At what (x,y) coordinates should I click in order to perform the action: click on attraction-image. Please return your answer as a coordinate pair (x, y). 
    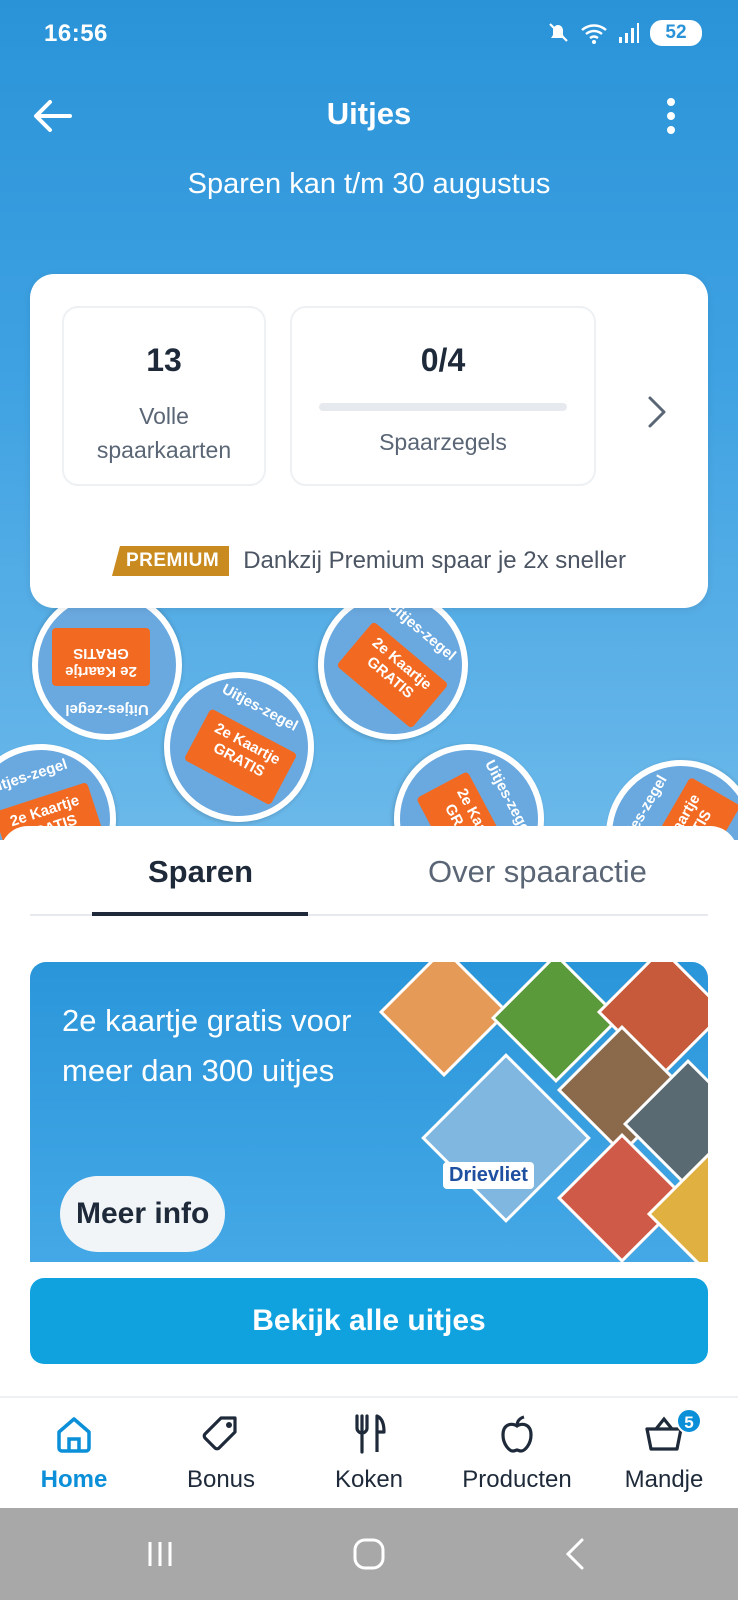
    Looking at the image, I should click on (444, 1020).